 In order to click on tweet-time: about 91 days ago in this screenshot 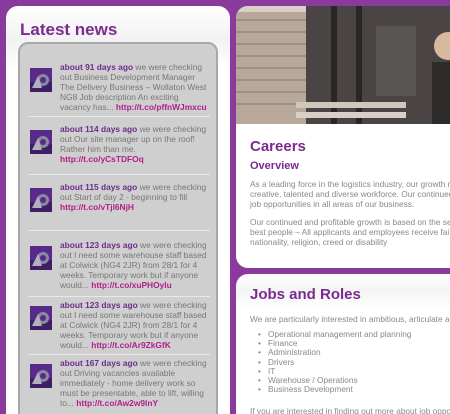, I will do `click(97, 67)`.